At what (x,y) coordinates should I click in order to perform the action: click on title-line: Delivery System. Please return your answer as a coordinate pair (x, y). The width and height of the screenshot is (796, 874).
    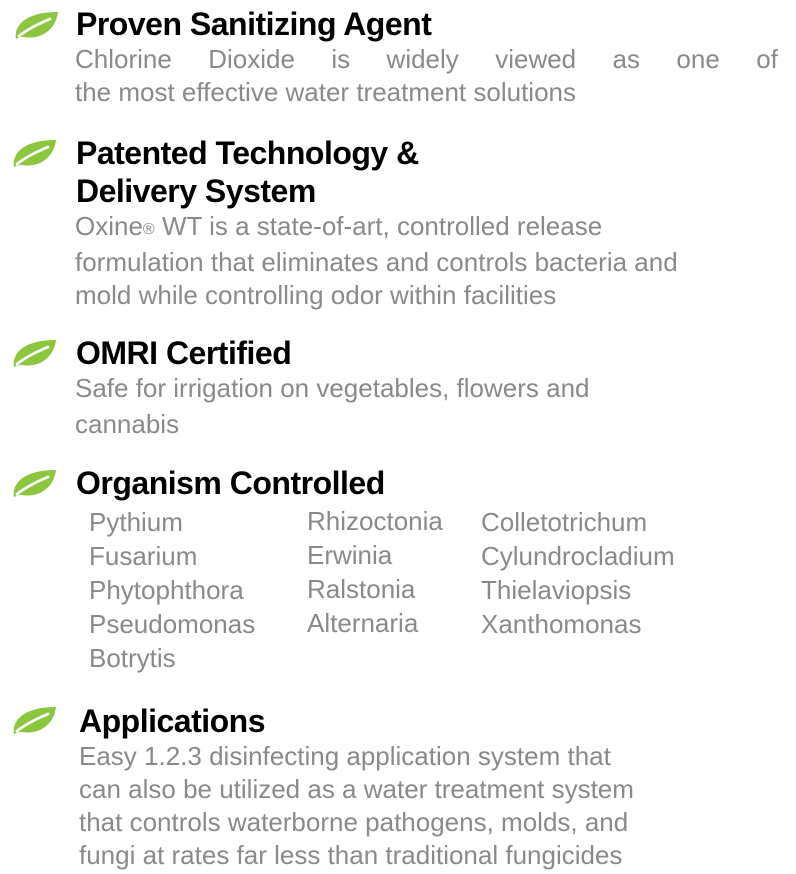
    Looking at the image, I should click on (196, 191).